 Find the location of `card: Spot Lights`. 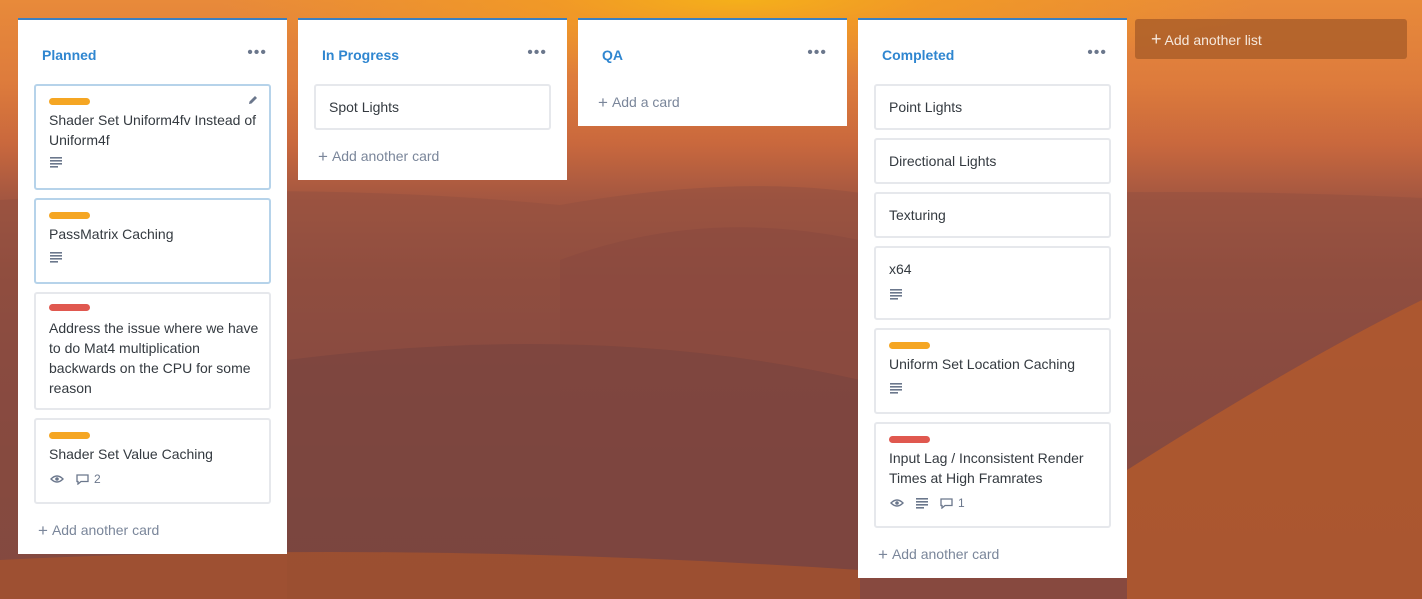

card: Spot Lights is located at coordinates (432, 107).